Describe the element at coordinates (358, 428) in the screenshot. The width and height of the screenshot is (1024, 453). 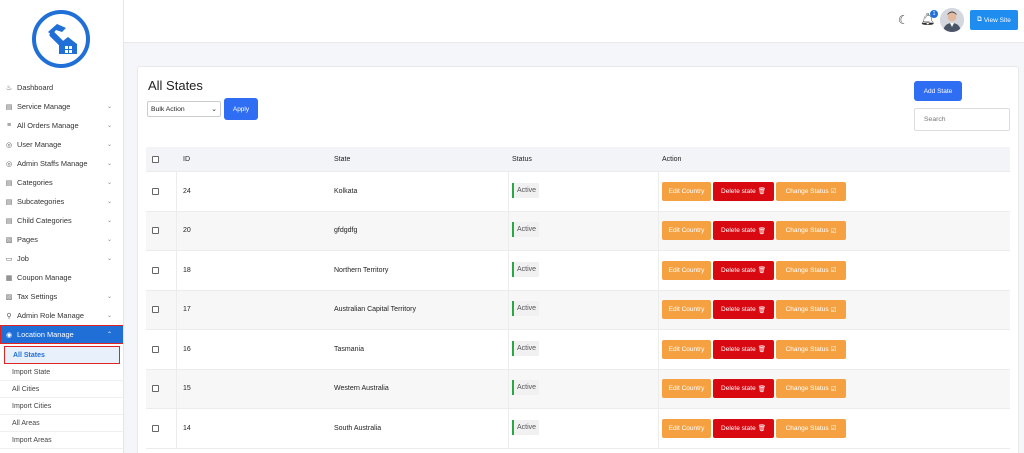
I see `row-state: South Australia` at that location.